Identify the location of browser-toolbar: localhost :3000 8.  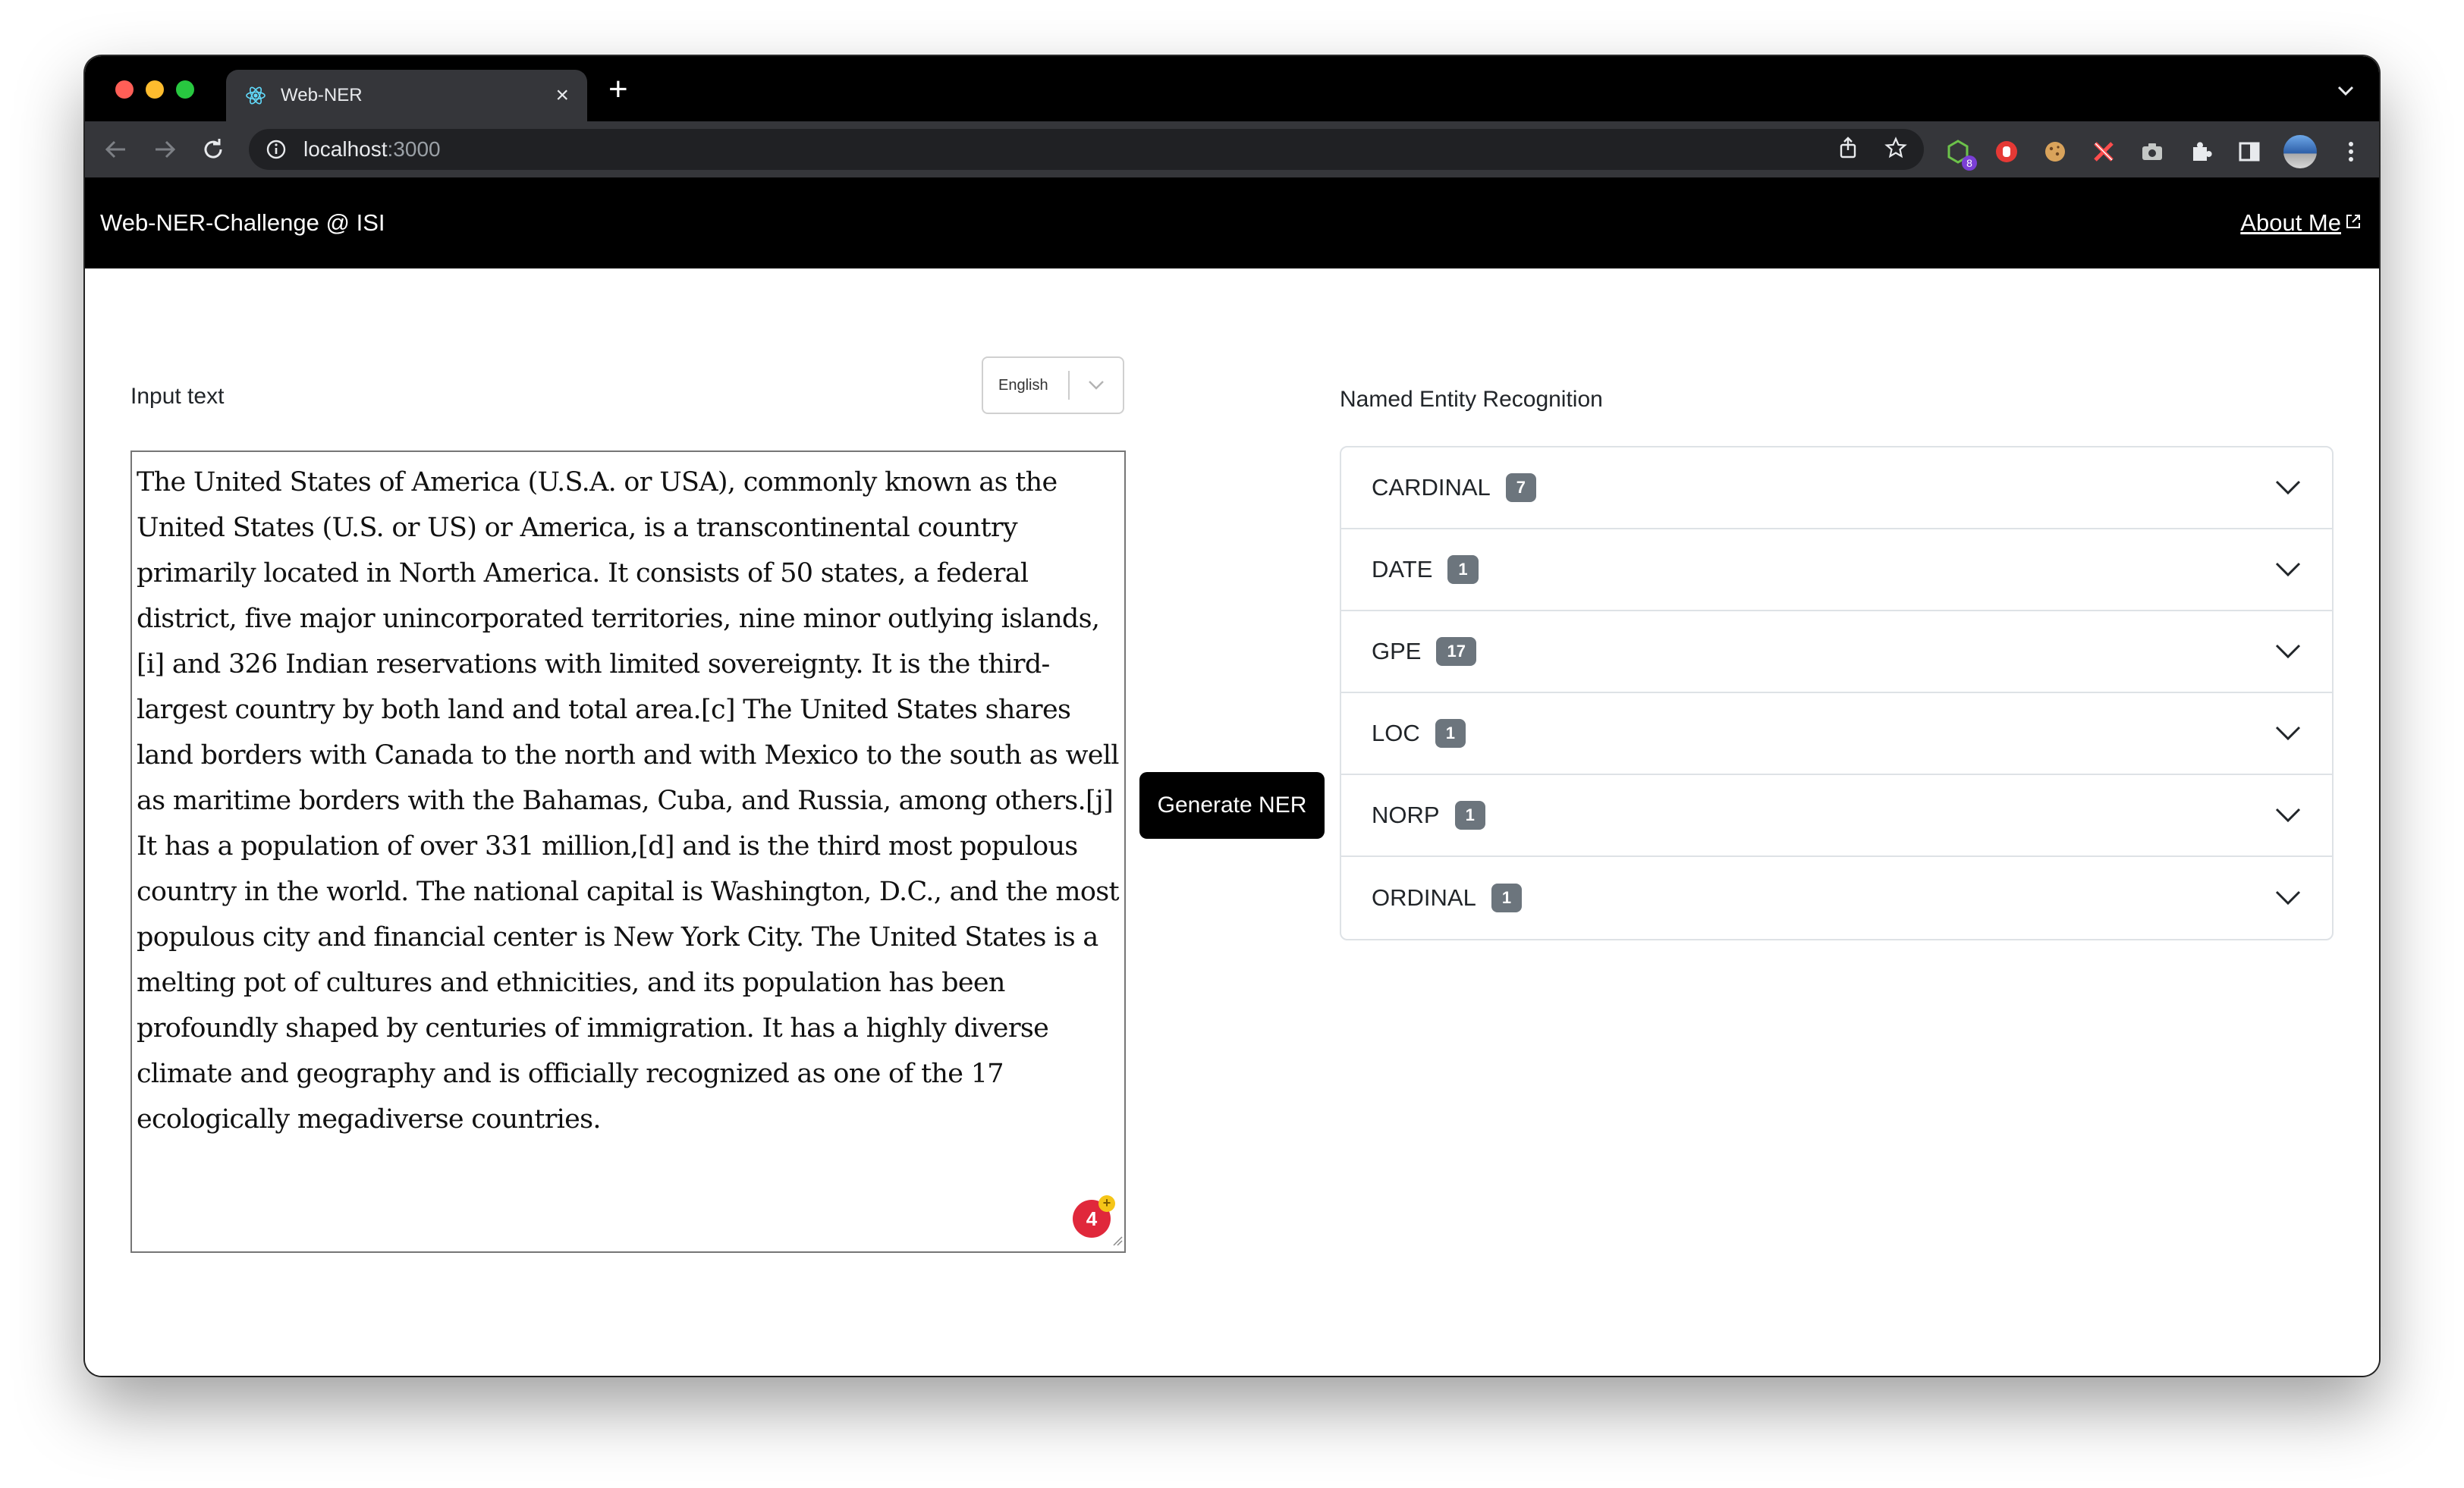
(1232, 149).